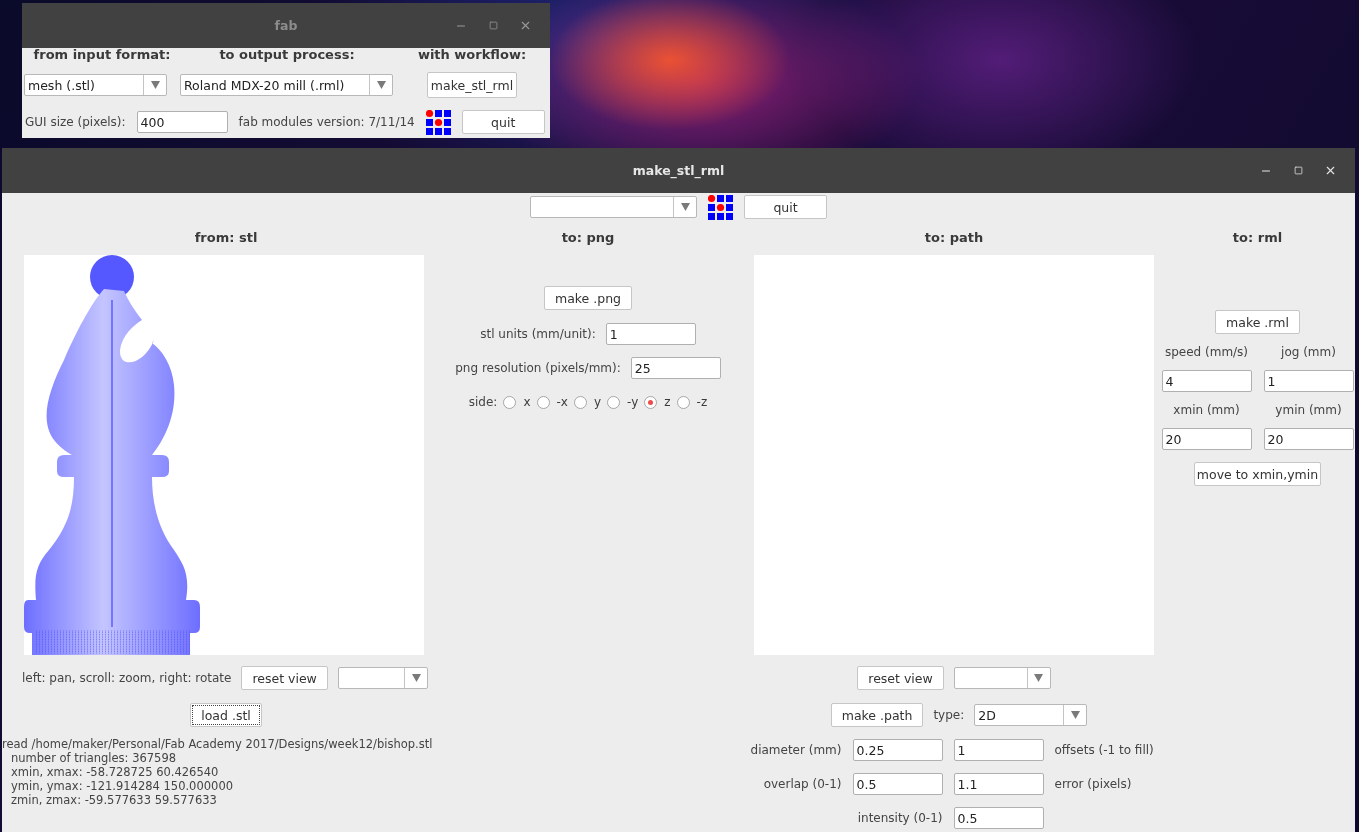 This screenshot has width=1359, height=832. Describe the element at coordinates (224, 455) in the screenshot. I see `model-viewport` at that location.